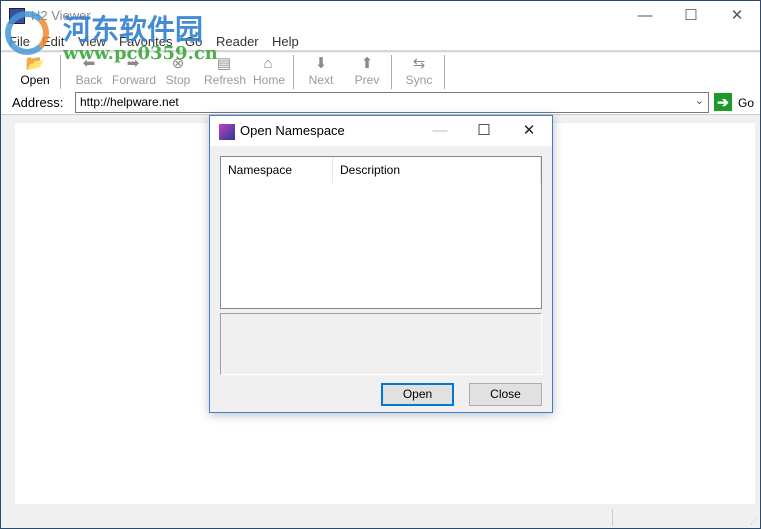 This screenshot has height=529, width=761. Describe the element at coordinates (612, 517) in the screenshot. I see `status-separator` at that location.